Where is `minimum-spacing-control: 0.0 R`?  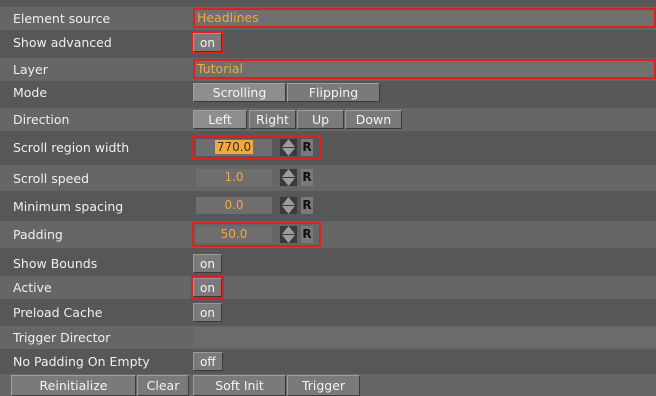 minimum-spacing-control: 0.0 R is located at coordinates (256, 205).